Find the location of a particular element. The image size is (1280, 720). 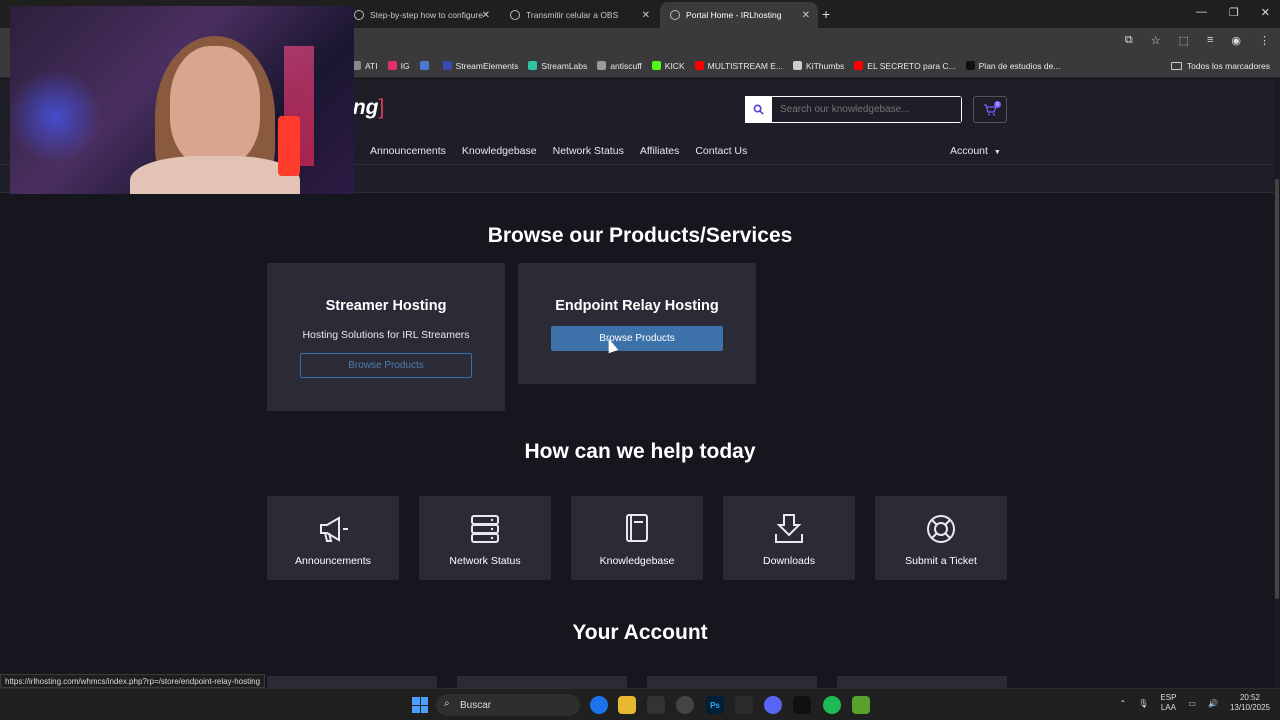

product-card-title: Streamer Hosting is located at coordinates (386, 306).